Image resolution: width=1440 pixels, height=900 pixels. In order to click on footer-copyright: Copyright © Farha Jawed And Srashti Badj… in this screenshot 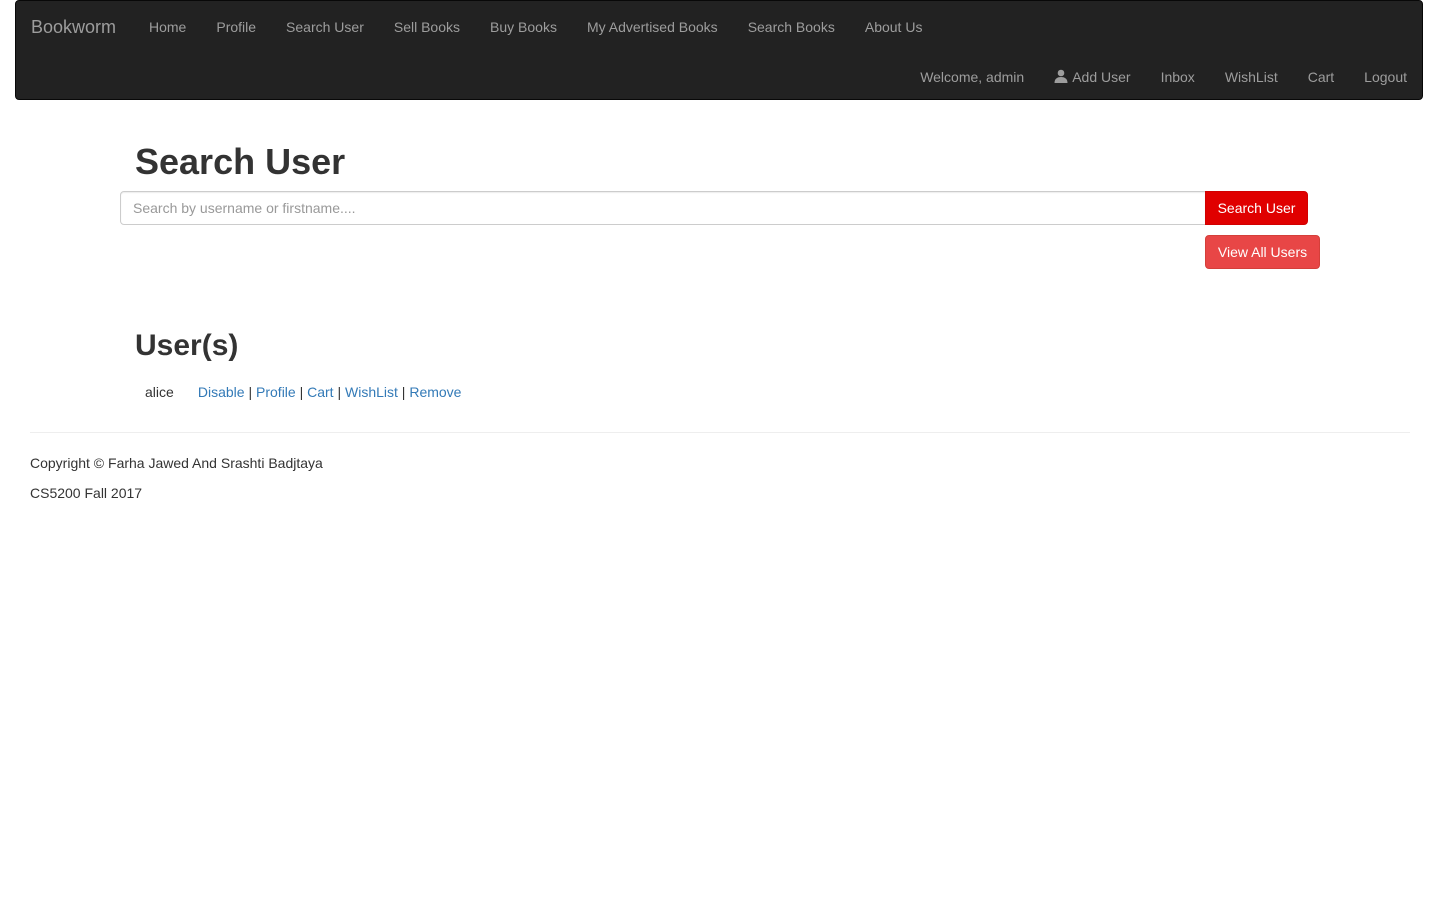, I will do `click(176, 463)`.